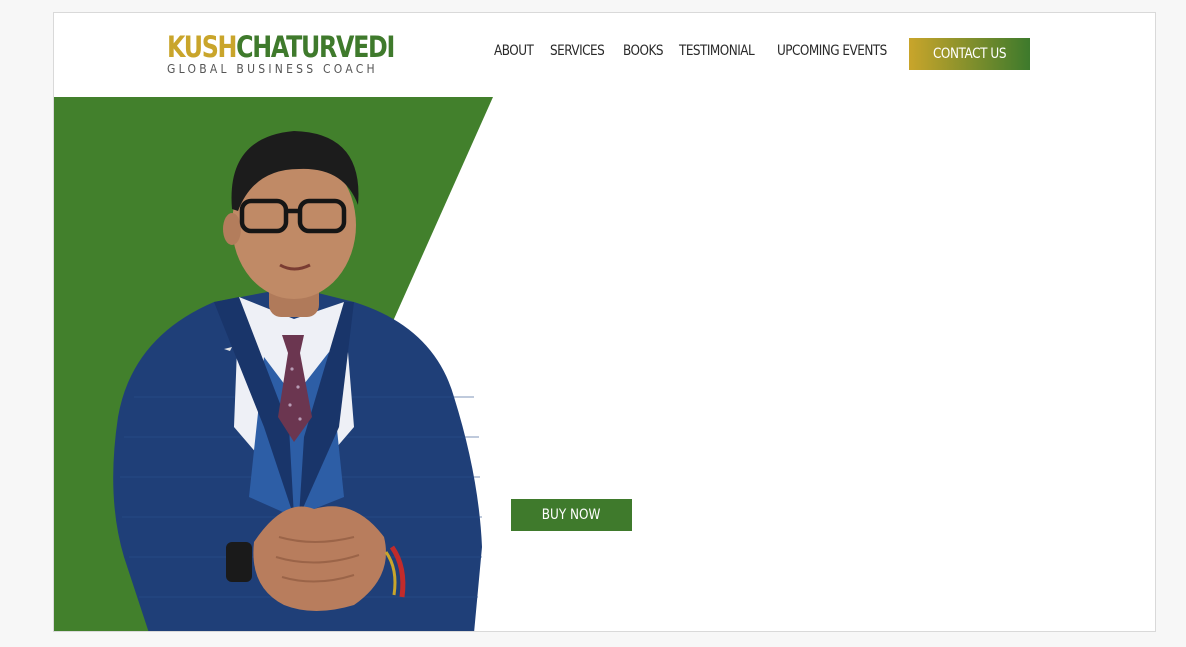 The height and width of the screenshot is (647, 1186). Describe the element at coordinates (315, 47) in the screenshot. I see `brand-last-name: CHATURVEDI` at that location.